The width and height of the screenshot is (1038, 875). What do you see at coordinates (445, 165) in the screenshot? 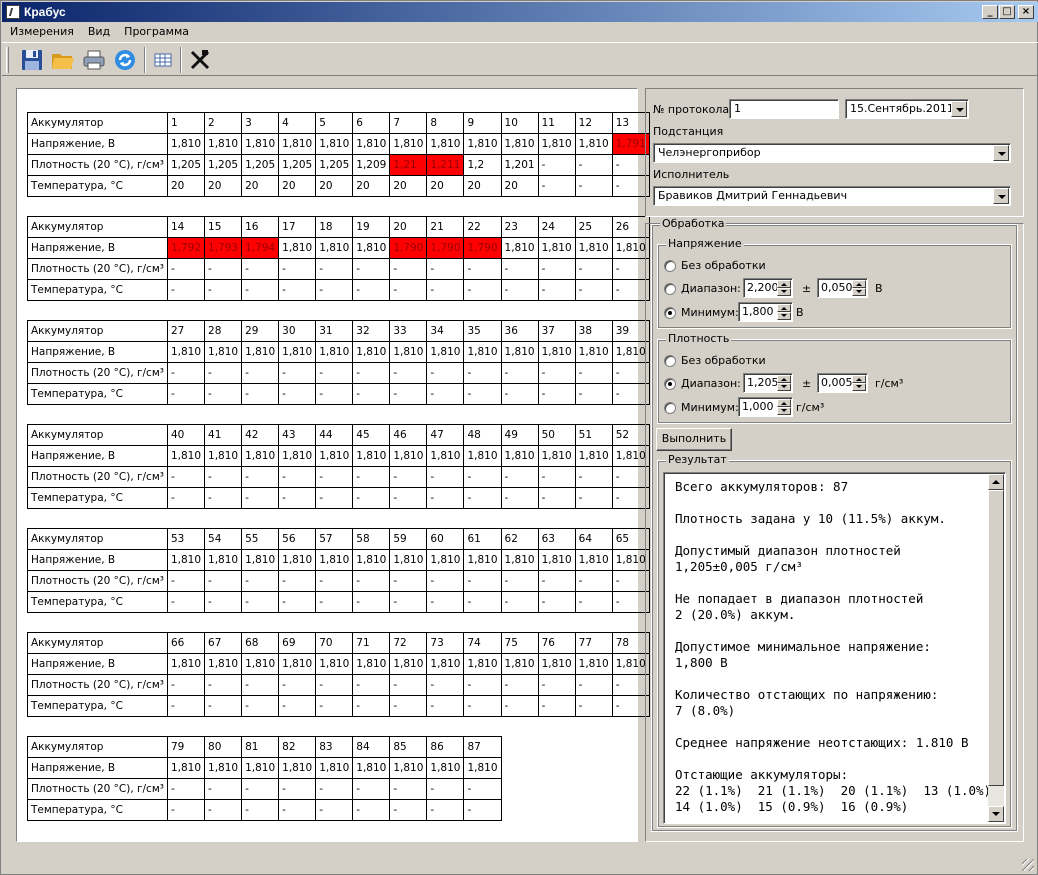
I see `table-cell: 1,211` at bounding box center [445, 165].